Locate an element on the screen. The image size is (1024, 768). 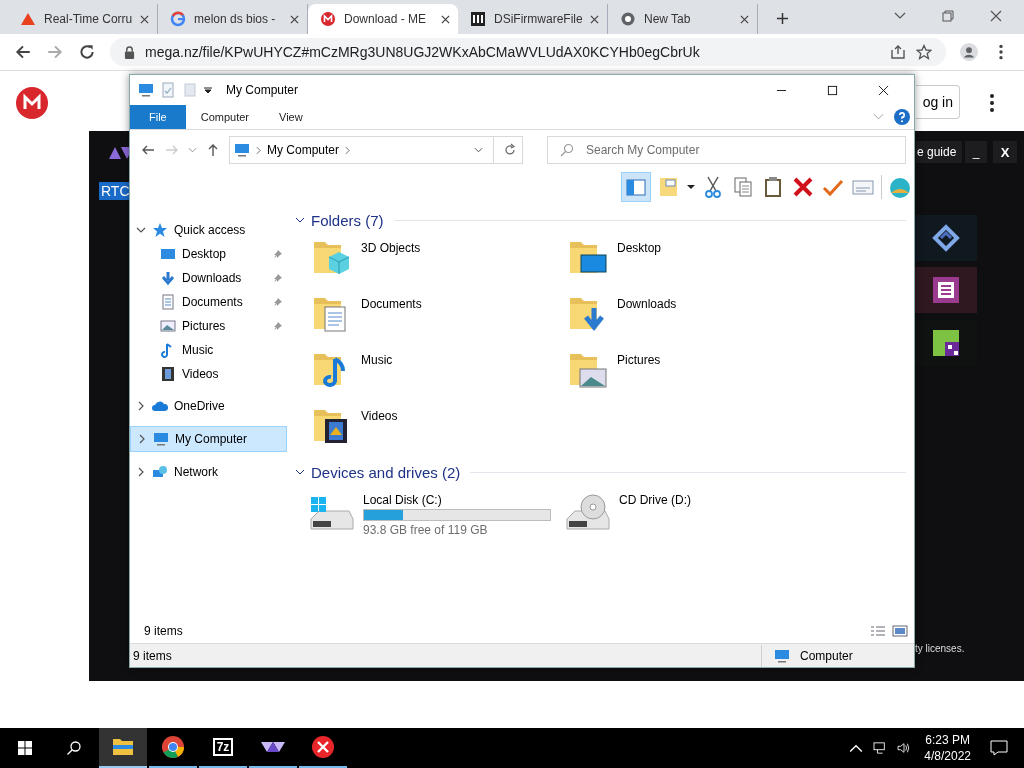
new-tab-icon is located at coordinates (782, 18).